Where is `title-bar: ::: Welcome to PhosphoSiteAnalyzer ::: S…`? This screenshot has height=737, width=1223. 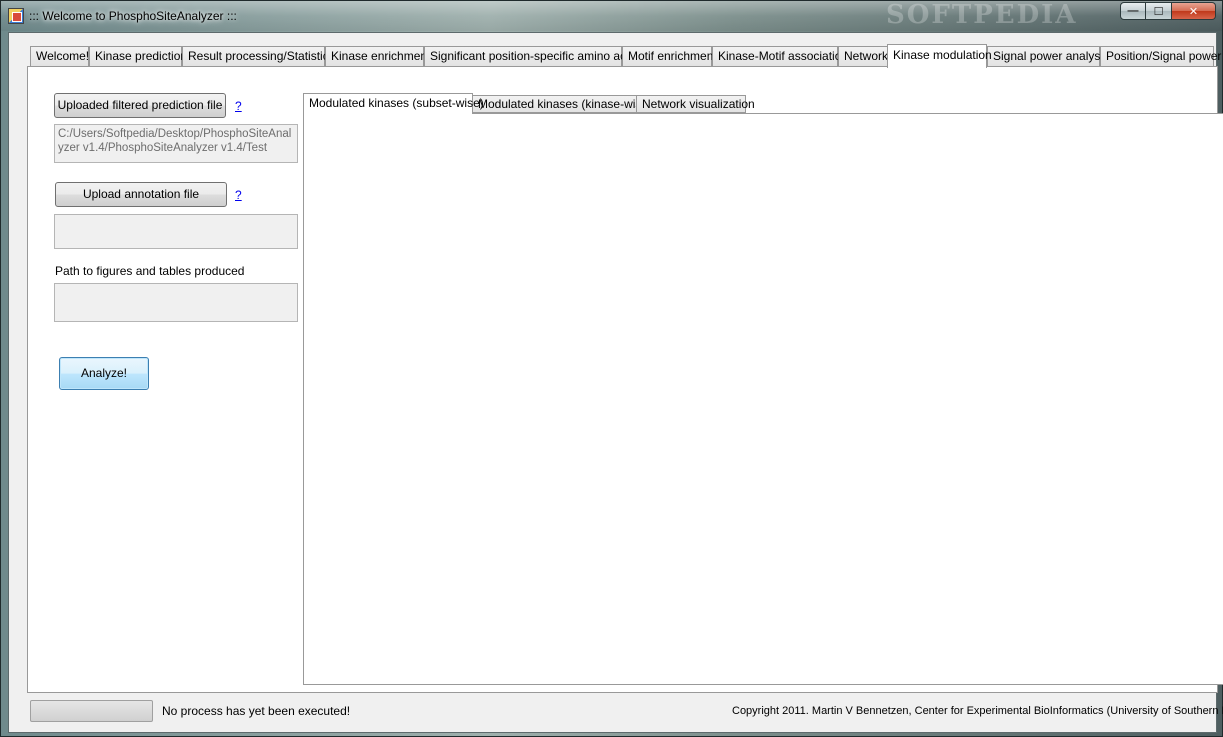 title-bar: ::: Welcome to PhosphoSiteAnalyzer ::: S… is located at coordinates (611, 15).